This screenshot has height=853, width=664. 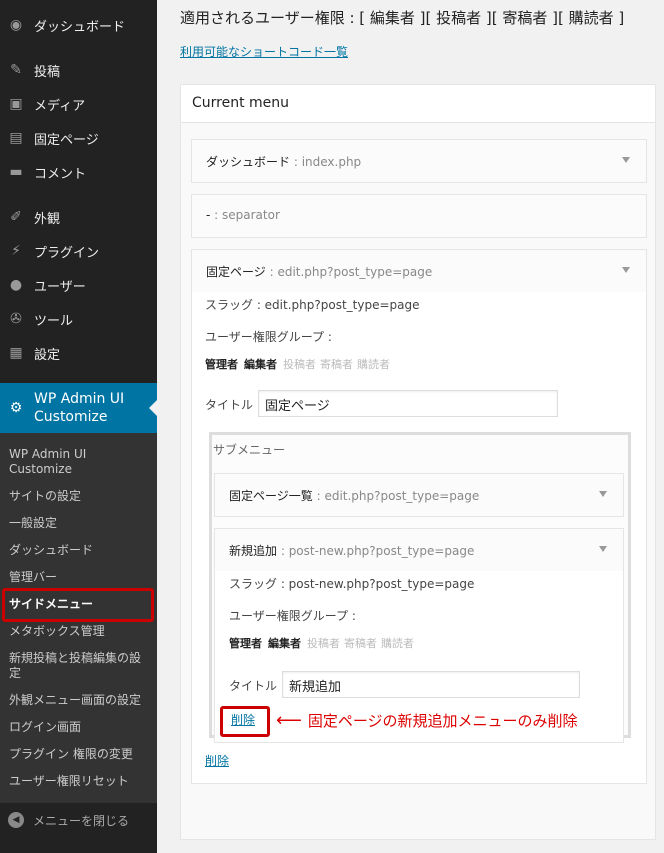 I want to click on sidebar-item-dashboard: ◉ ダッシュボード, so click(x=78, y=25).